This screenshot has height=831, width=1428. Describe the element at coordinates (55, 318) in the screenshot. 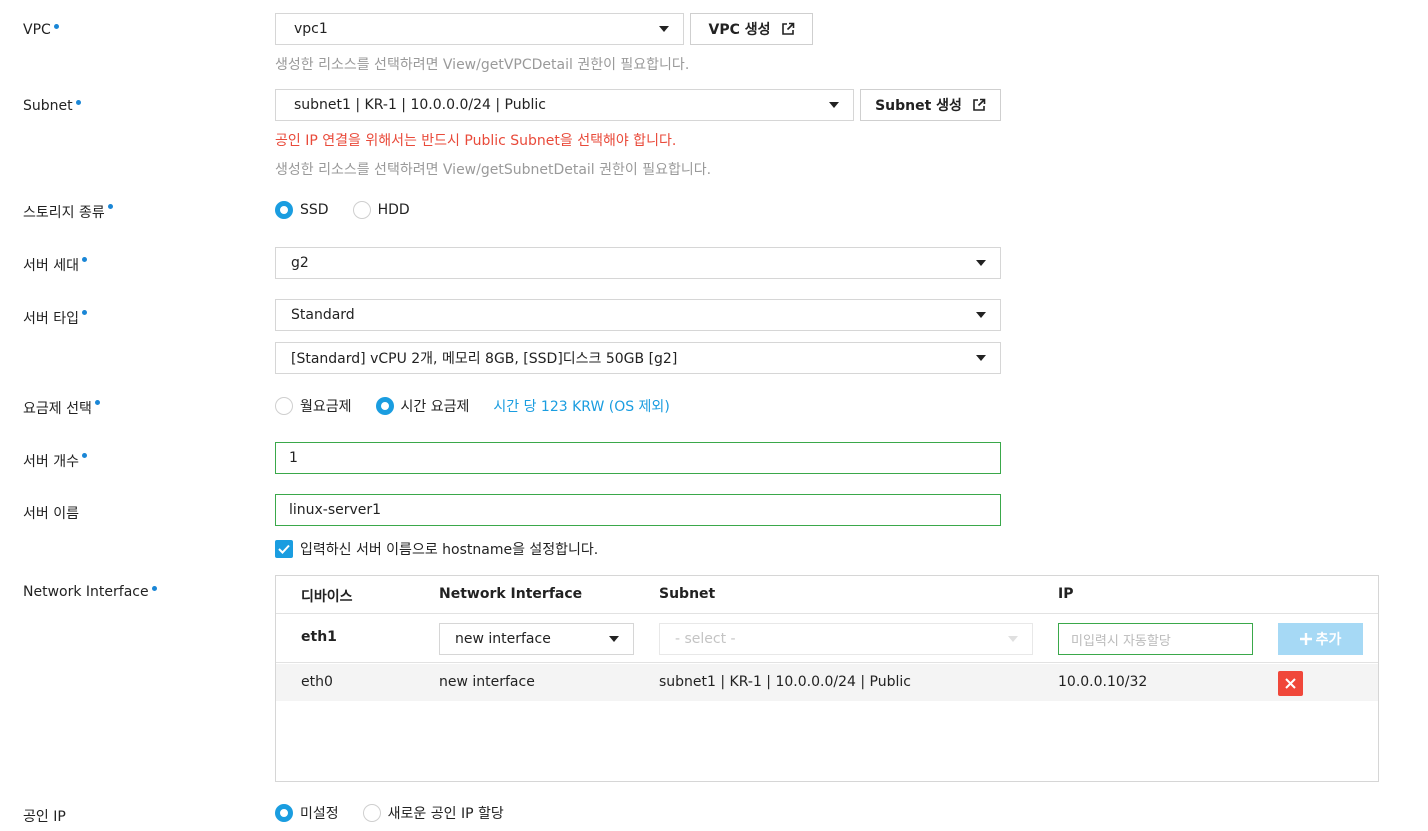

I see `server-type-label: 서버 타입` at that location.